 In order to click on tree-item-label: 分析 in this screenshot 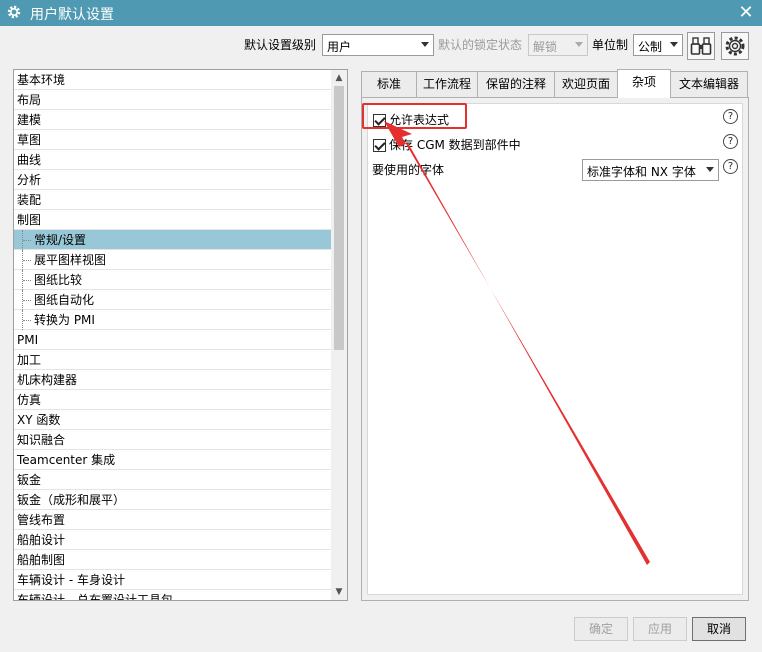, I will do `click(29, 180)`.